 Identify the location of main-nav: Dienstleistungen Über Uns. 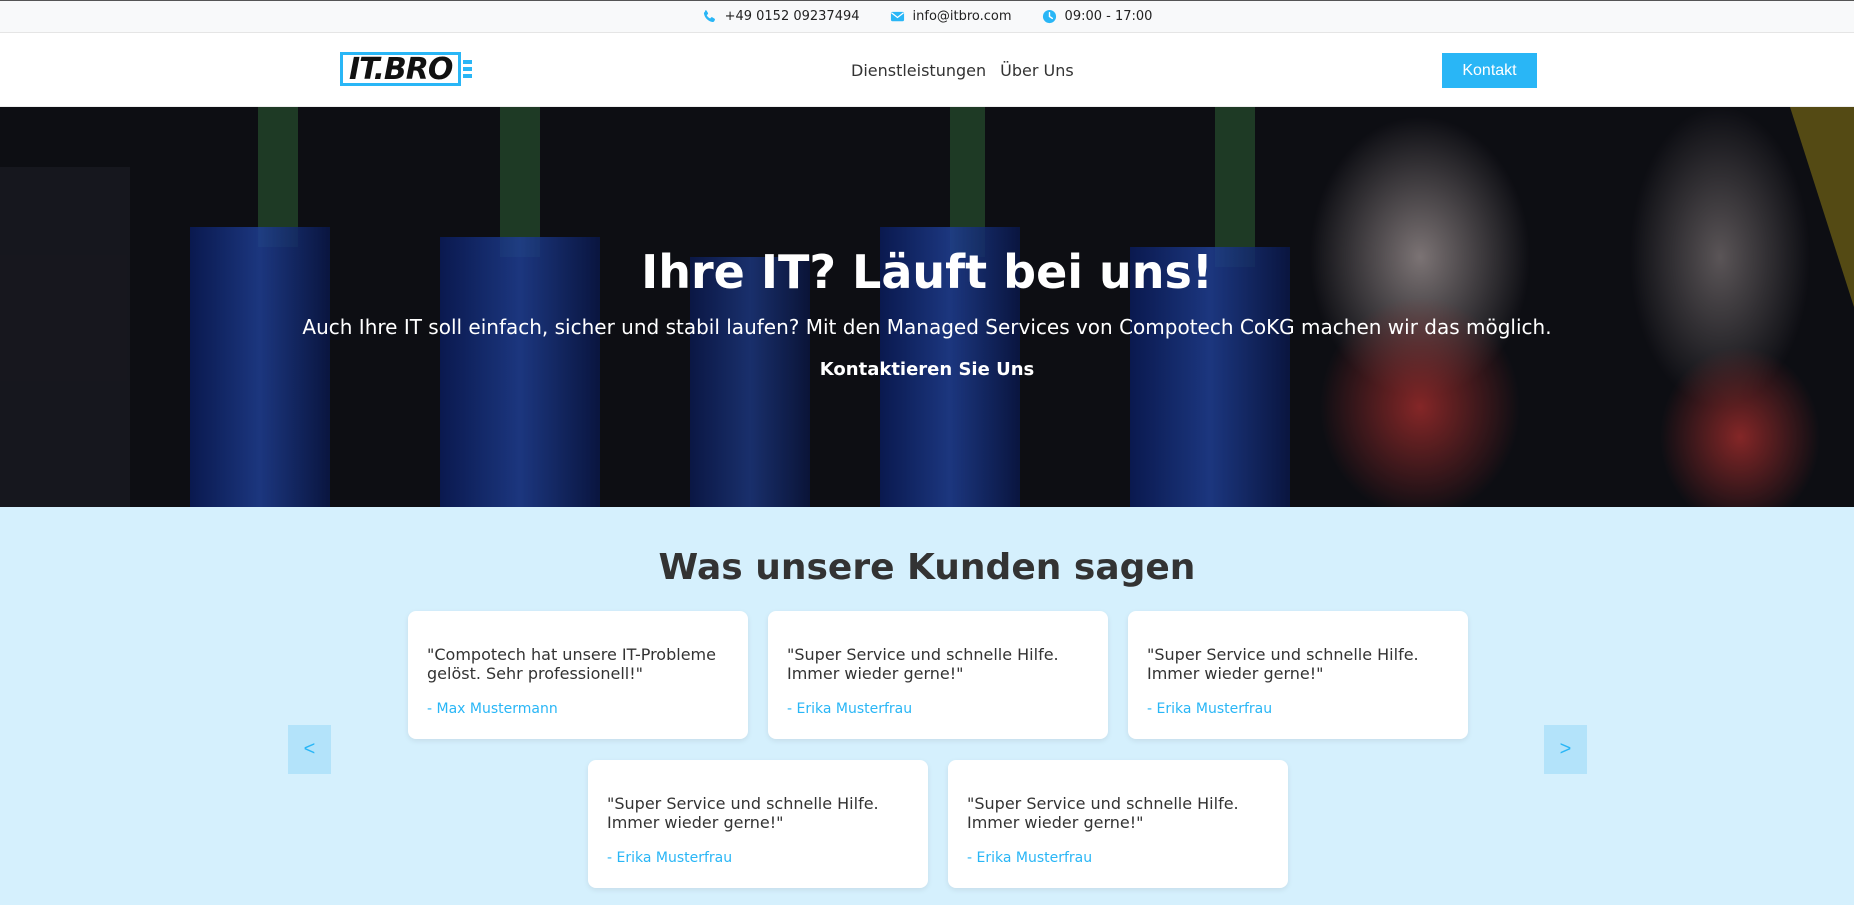
(962, 70).